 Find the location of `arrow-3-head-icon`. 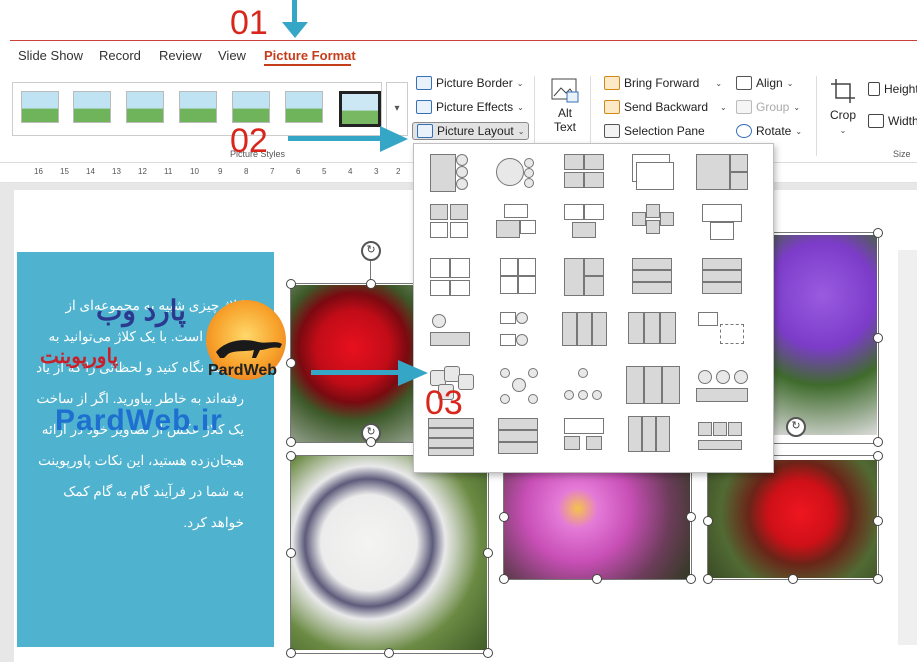

arrow-3-head-icon is located at coordinates (413, 373).